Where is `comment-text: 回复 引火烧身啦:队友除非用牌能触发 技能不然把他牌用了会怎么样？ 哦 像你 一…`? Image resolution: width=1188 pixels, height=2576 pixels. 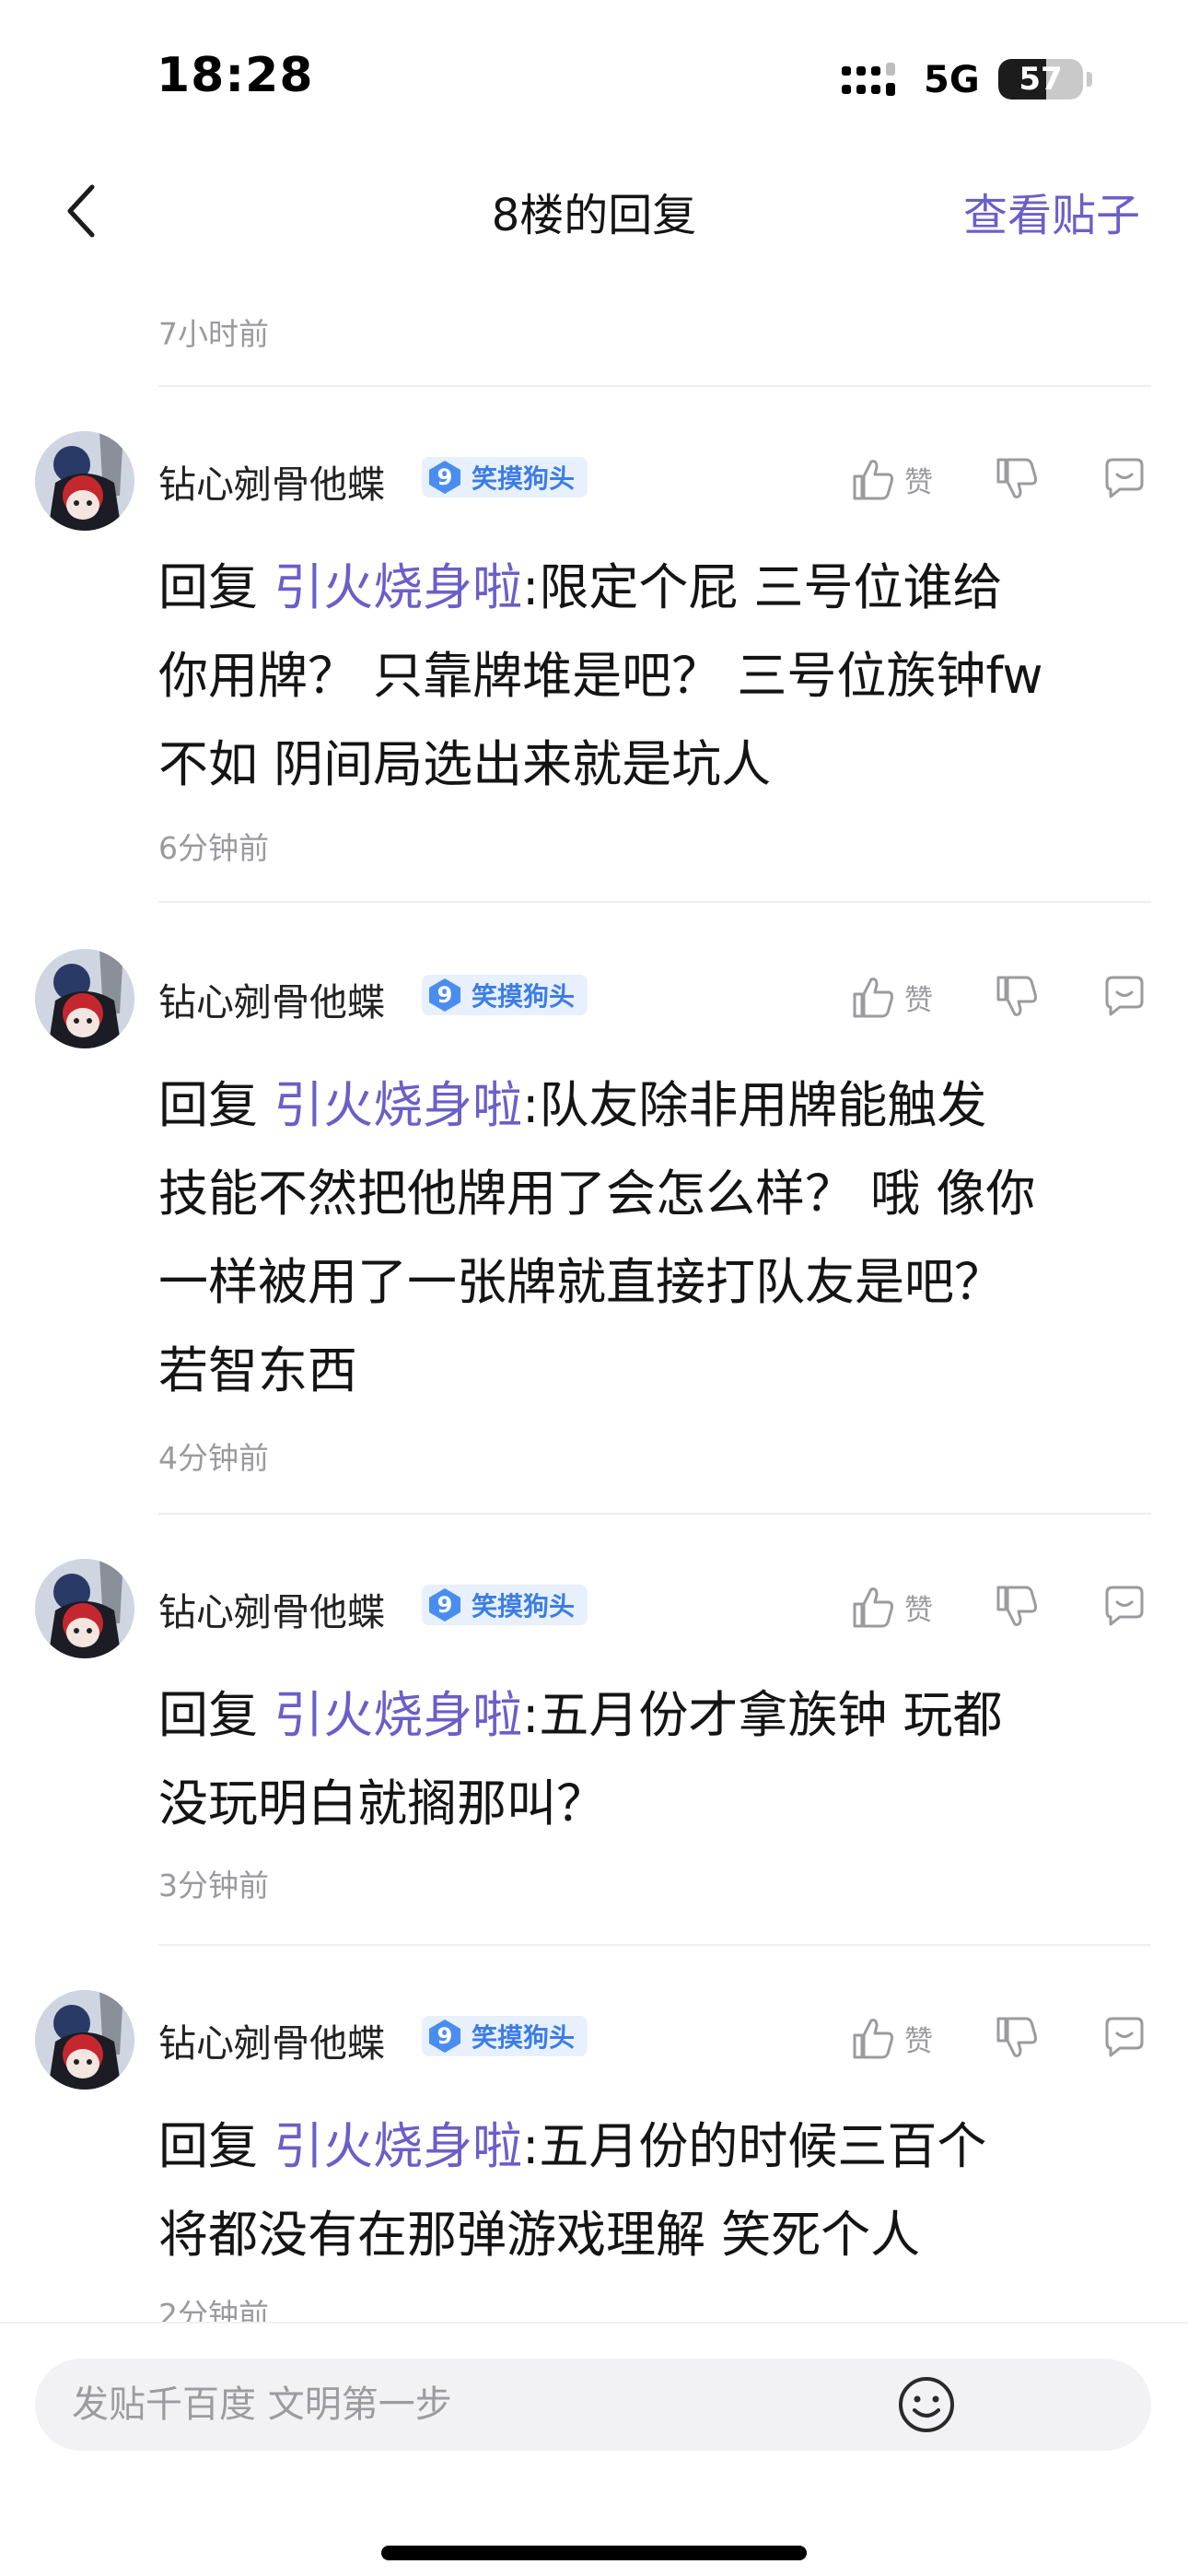
comment-text: 回复 引火烧身啦:队友除非用牌能触发 技能不然把他牌用了会怎么样？ 哦 像你 一… is located at coordinates (655, 1238).